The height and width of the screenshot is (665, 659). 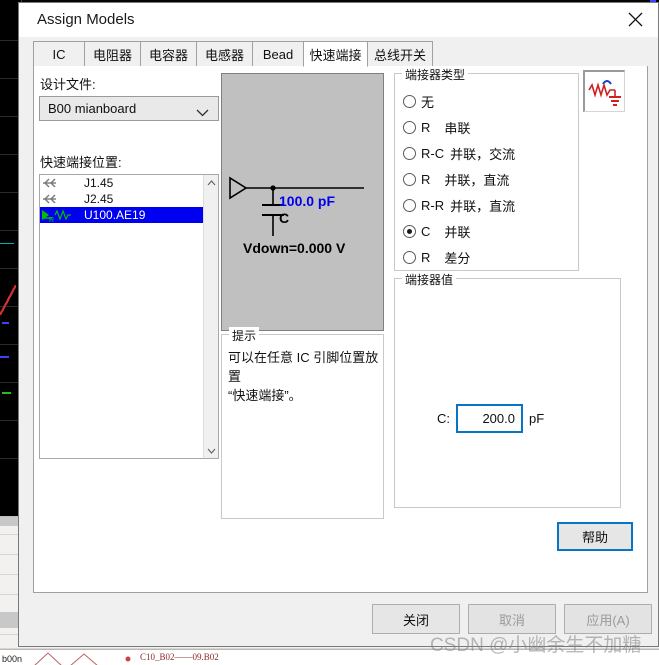 I want to click on list-item-label: U100.AE19, so click(x=115, y=215).